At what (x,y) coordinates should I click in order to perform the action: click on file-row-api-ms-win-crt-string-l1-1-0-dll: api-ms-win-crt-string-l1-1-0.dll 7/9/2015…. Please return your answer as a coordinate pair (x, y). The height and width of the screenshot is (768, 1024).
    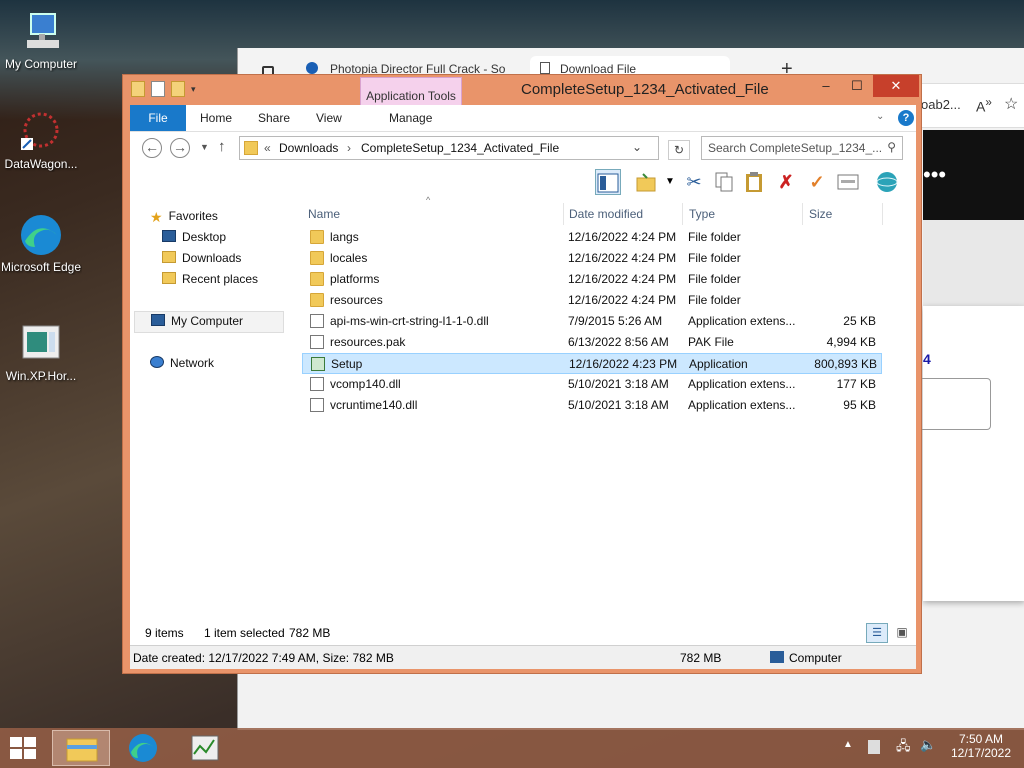
    Looking at the image, I should click on (592, 321).